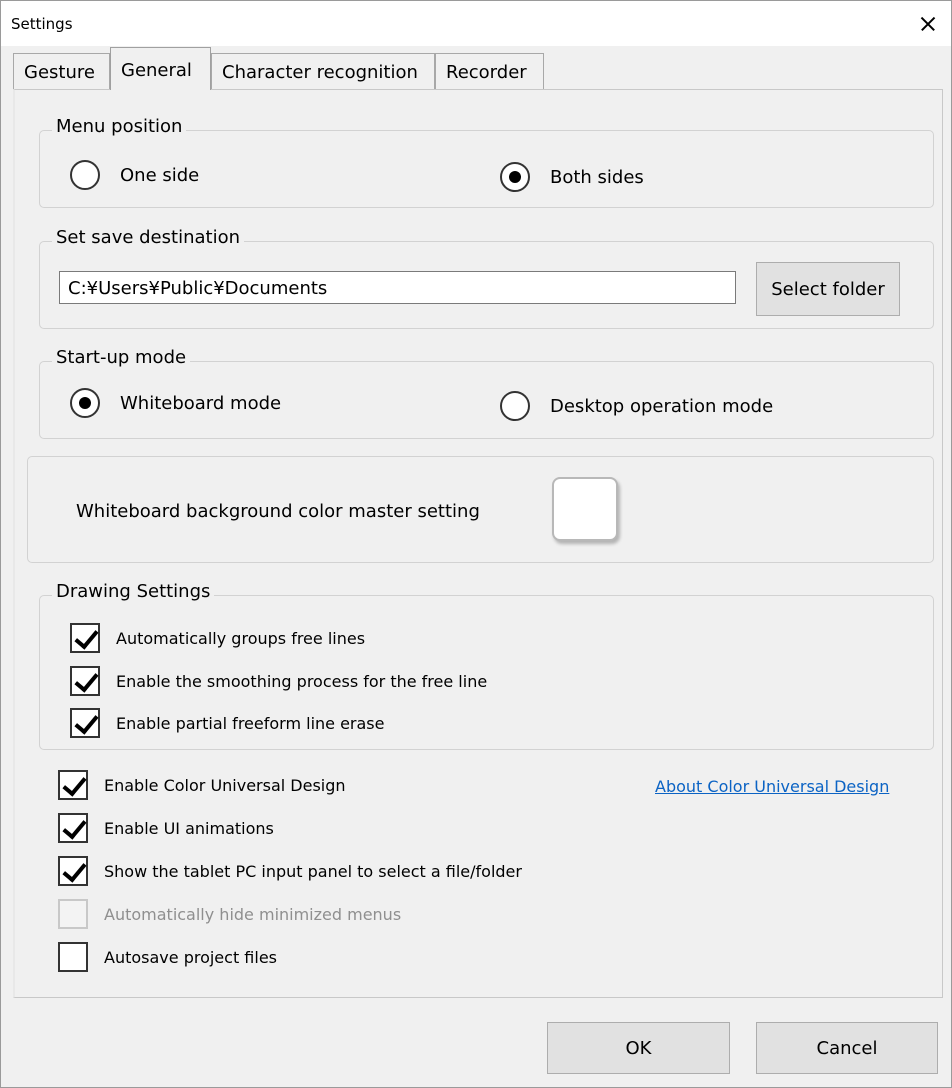  What do you see at coordinates (662, 406) in the screenshot?
I see `radio-desktop-mode-label: Desktop operation mode` at bounding box center [662, 406].